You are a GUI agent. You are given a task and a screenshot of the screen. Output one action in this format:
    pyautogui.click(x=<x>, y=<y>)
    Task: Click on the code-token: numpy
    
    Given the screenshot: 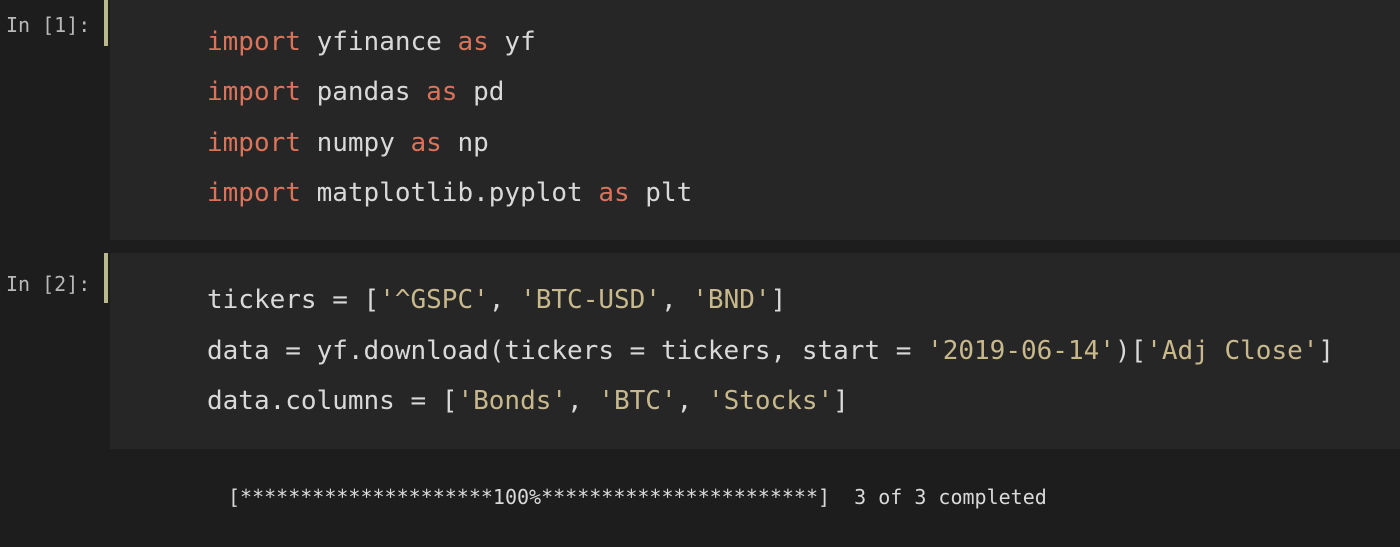 What is the action you would take?
    pyautogui.click(x=355, y=143)
    